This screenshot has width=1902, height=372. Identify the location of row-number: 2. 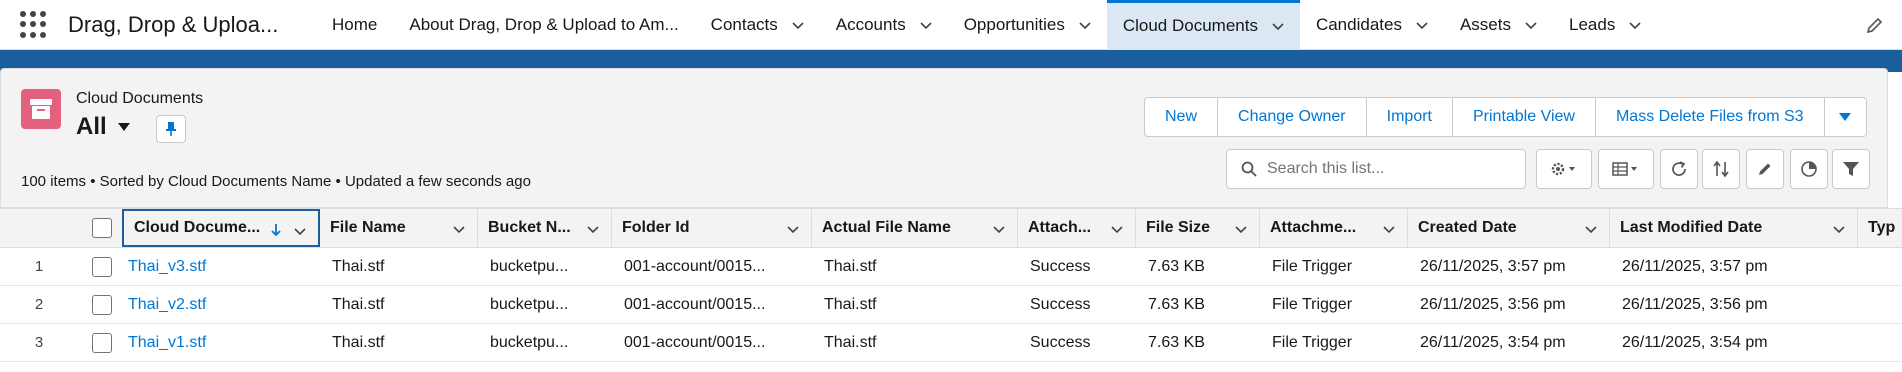
(39, 304).